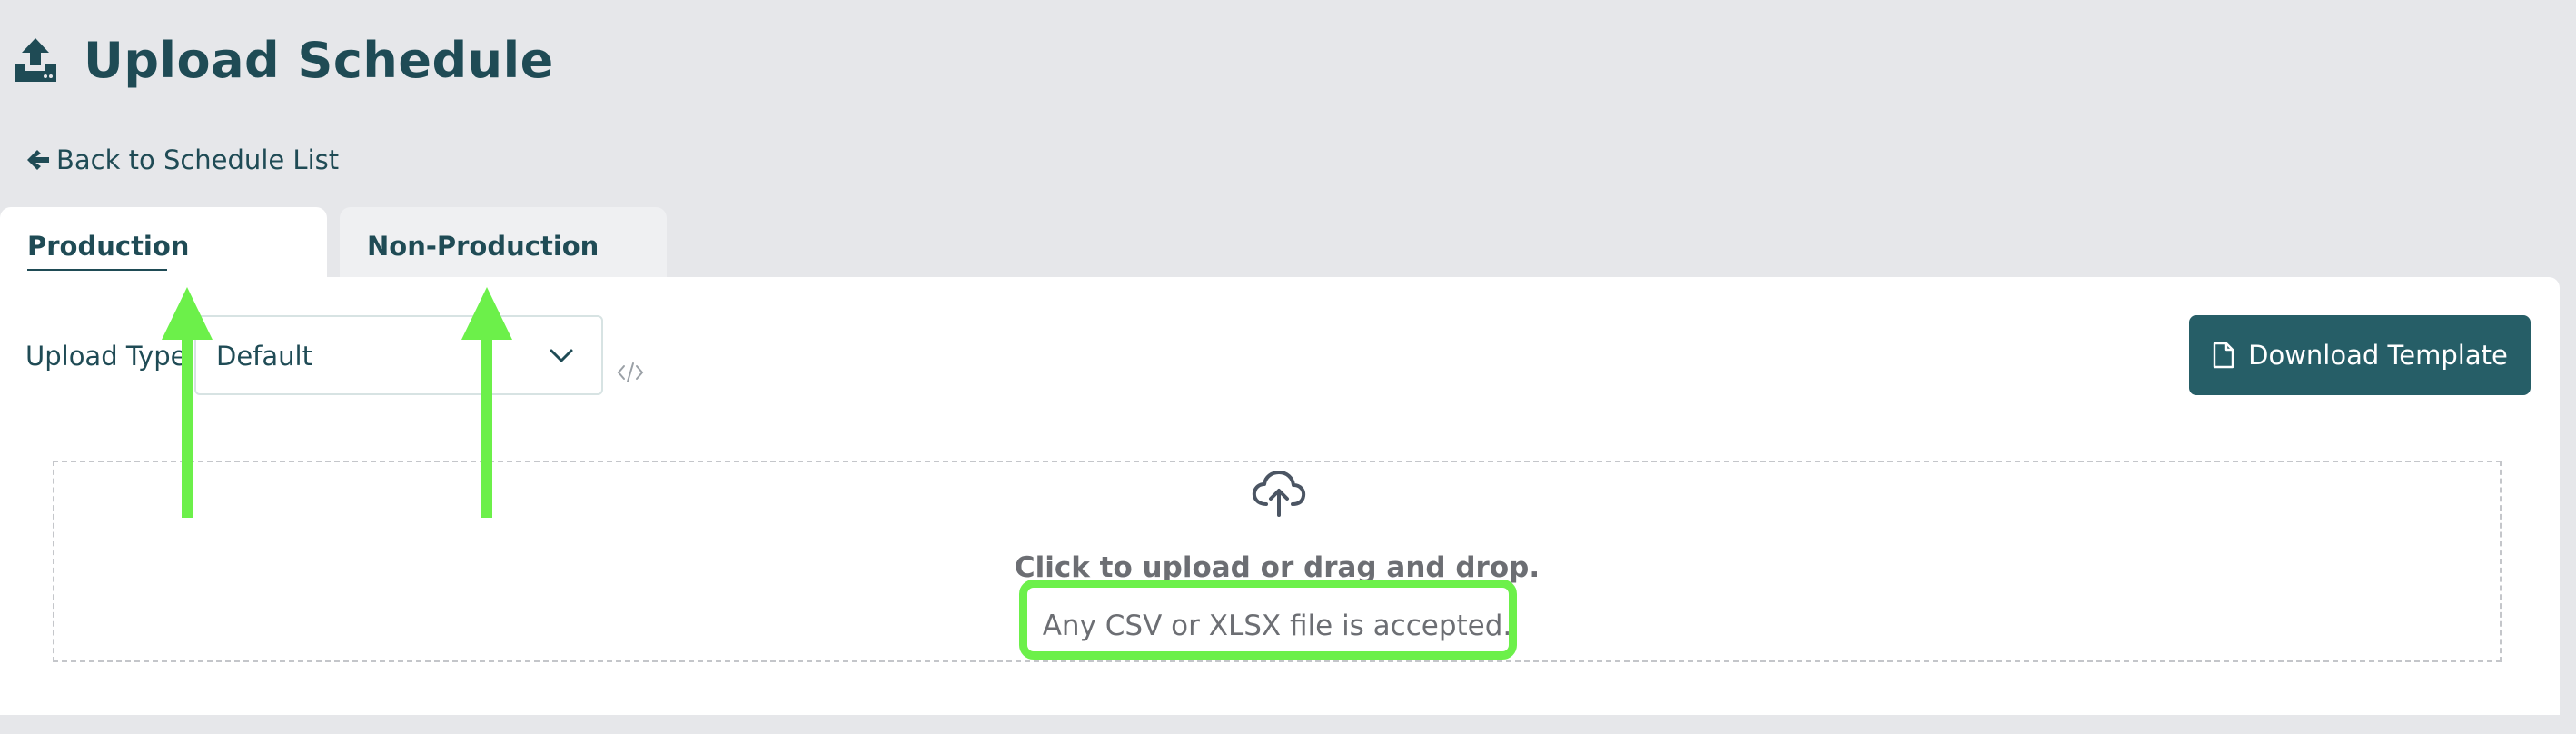 The width and height of the screenshot is (2576, 734). I want to click on page-title: Upload Schedule, so click(319, 60).